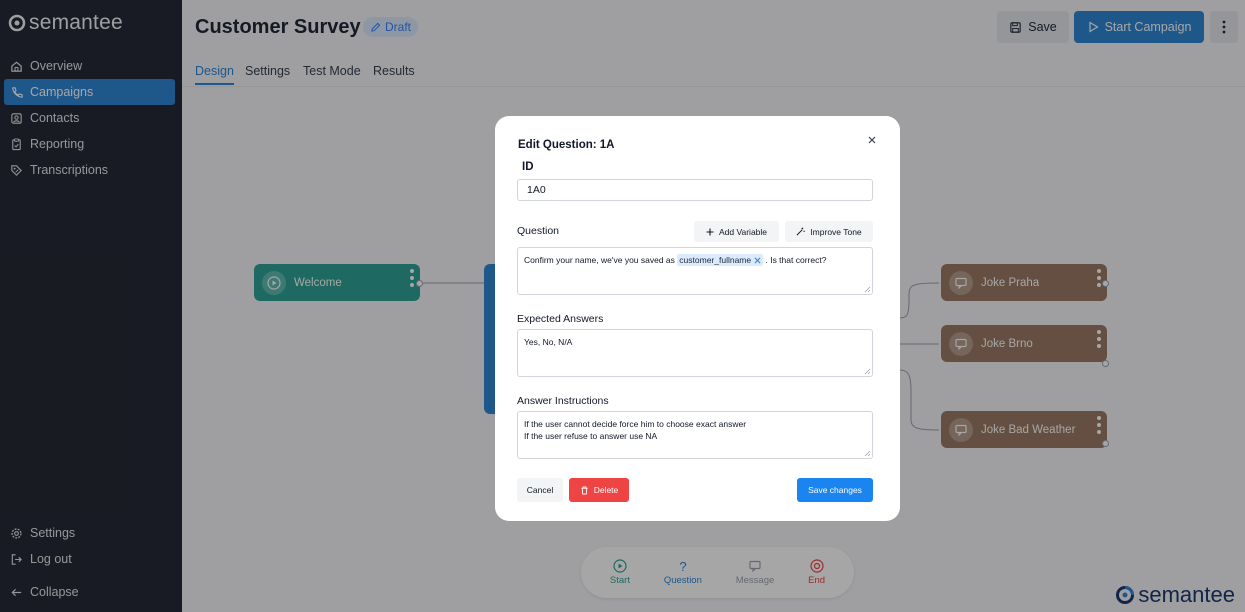 The height and width of the screenshot is (612, 1245). I want to click on modal-title: Edit Question: 1A, so click(566, 145).